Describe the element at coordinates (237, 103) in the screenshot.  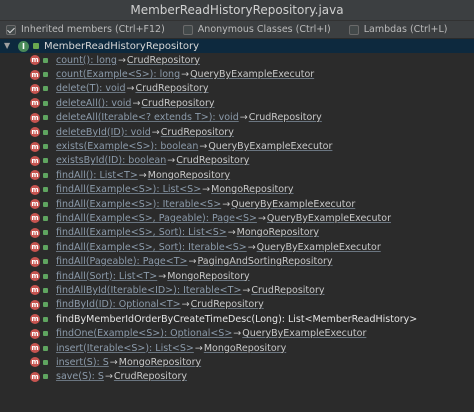
I see `member-row: m deleteAll(): void → CrudRepository` at that location.